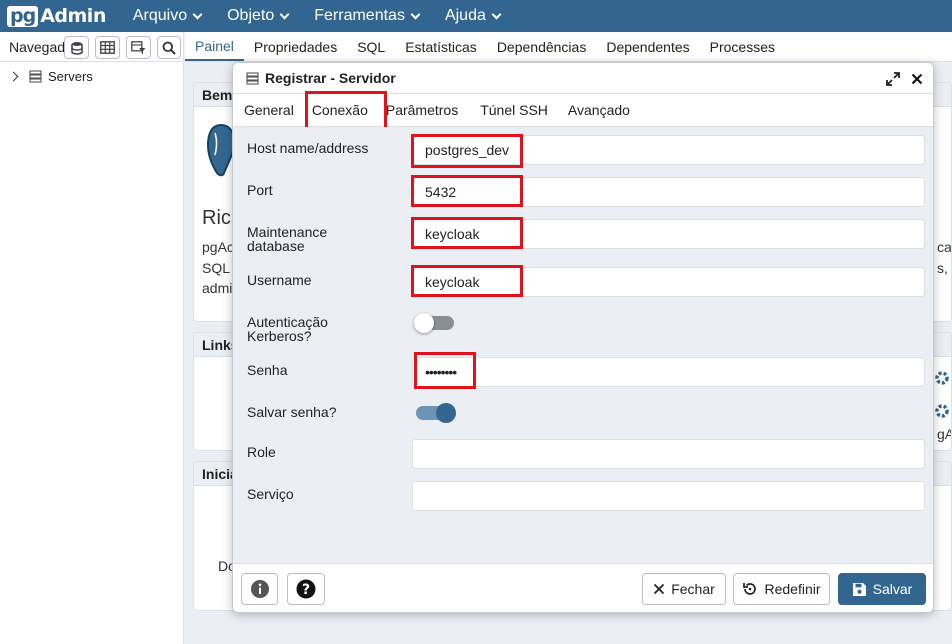 The height and width of the screenshot is (644, 952). I want to click on kerberos-label-2: Kerberos?, so click(279, 336).